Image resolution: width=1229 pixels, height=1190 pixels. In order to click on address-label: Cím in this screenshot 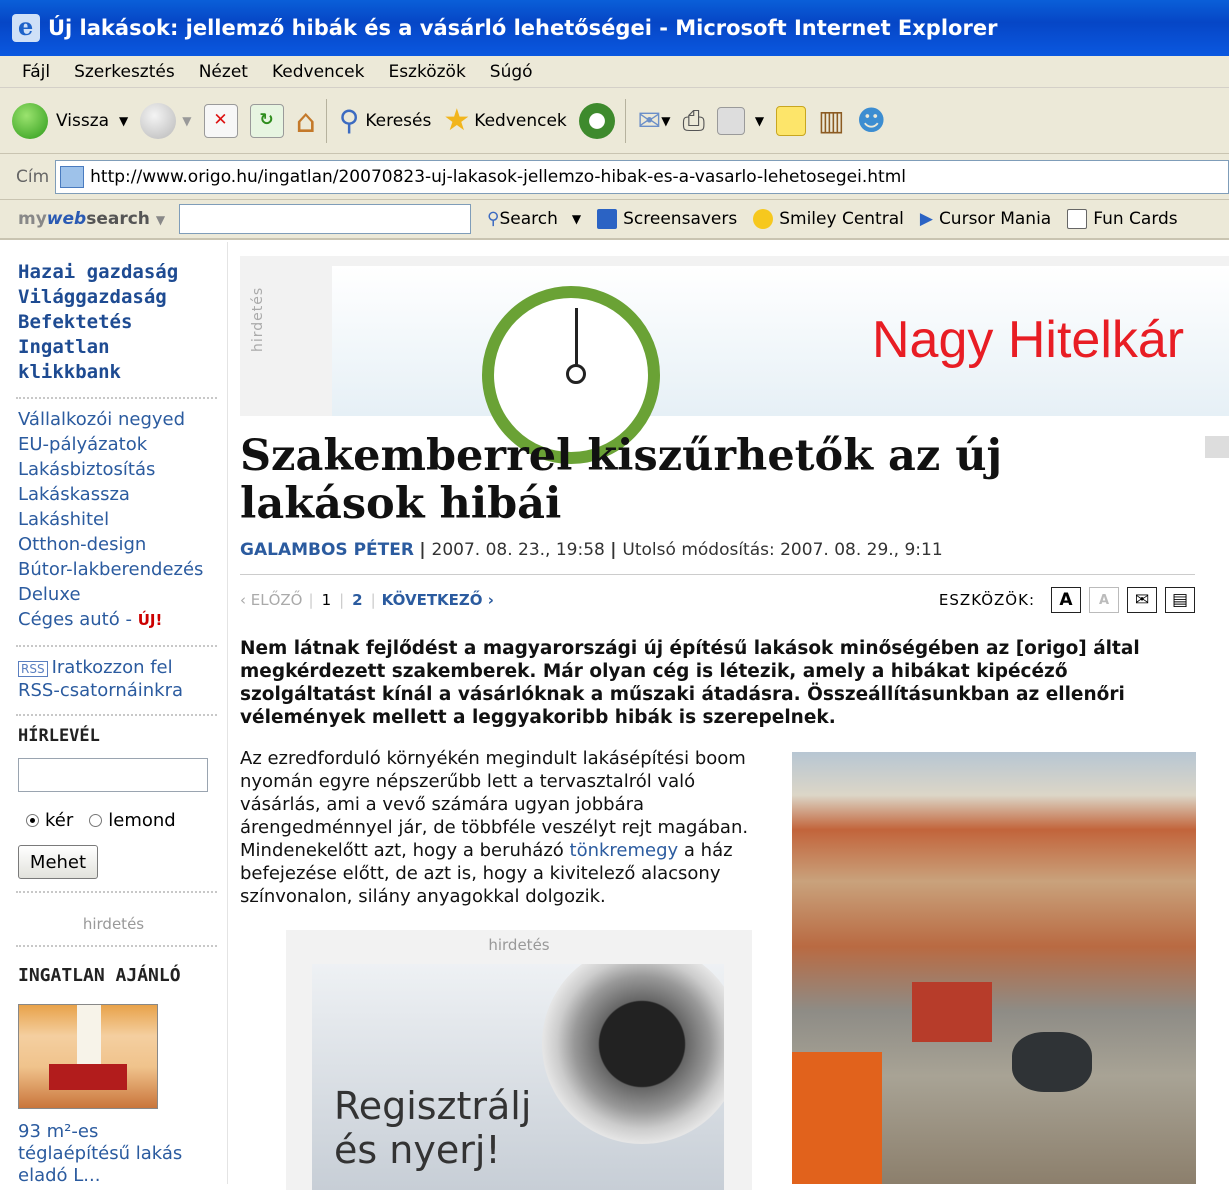, I will do `click(33, 176)`.